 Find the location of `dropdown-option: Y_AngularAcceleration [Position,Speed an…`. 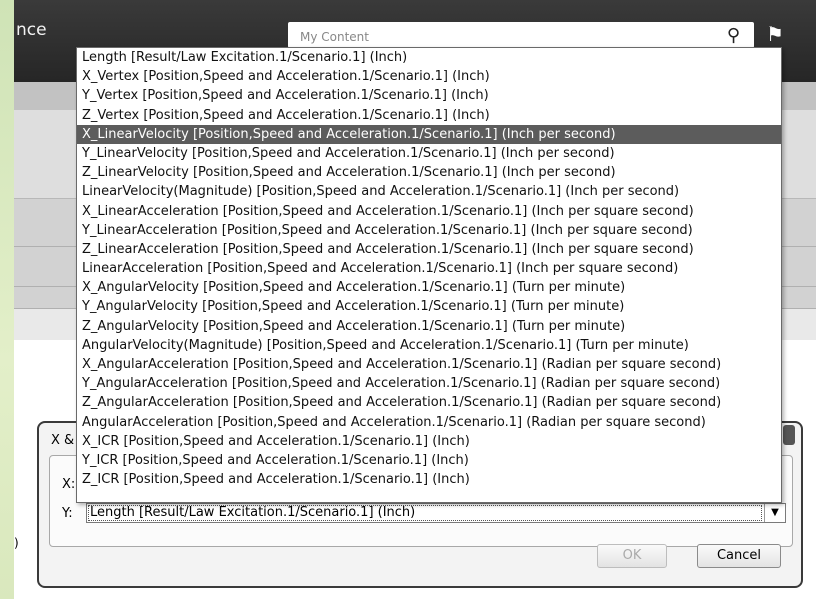

dropdown-option: Y_AngularAcceleration [Position,Speed an… is located at coordinates (429, 383).